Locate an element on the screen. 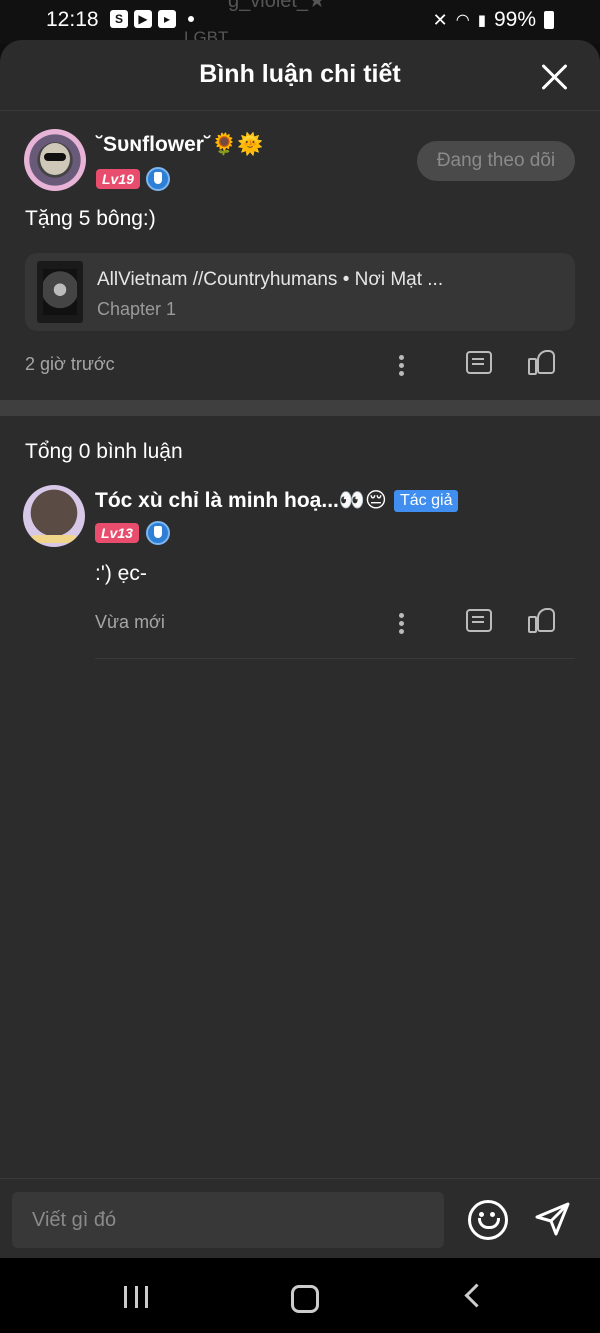 This screenshot has height=1333, width=600. notification-icons: S ▶ ▸ is located at coordinates (152, 19).